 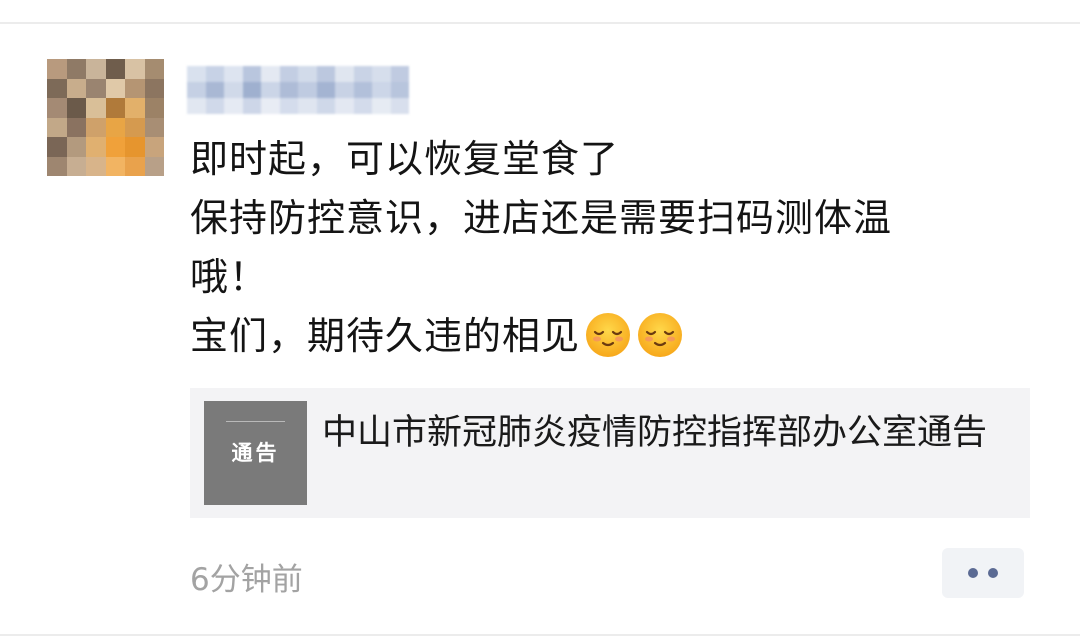 I want to click on author-nickname, so click(x=298, y=90).